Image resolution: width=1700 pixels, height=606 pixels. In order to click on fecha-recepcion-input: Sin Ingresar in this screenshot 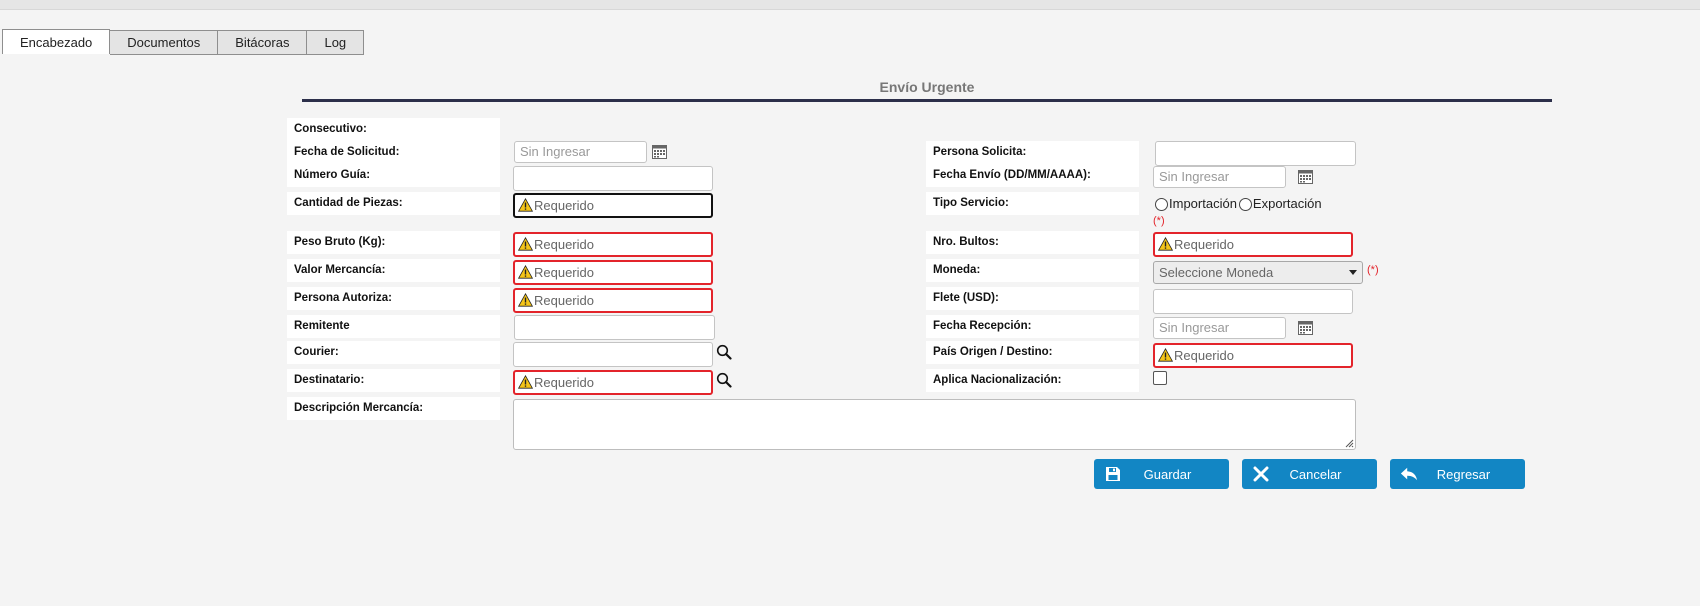, I will do `click(1219, 328)`.